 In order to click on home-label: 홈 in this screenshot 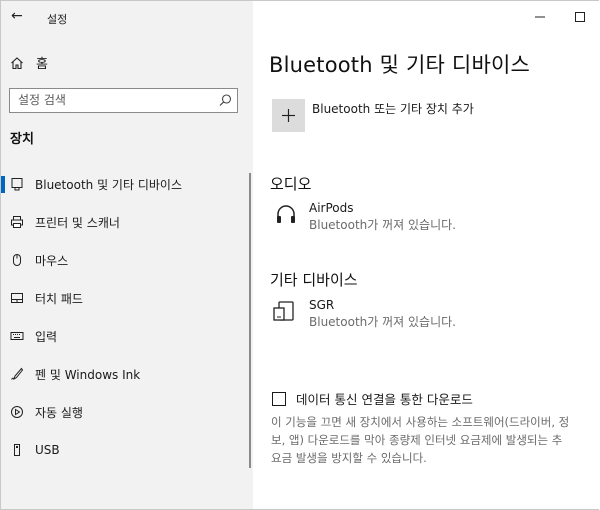, I will do `click(42, 64)`.